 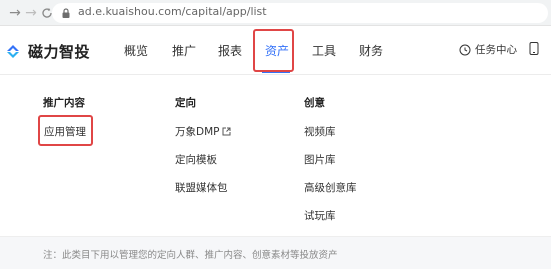 I want to click on nav-item-overview: 概览, so click(x=136, y=50).